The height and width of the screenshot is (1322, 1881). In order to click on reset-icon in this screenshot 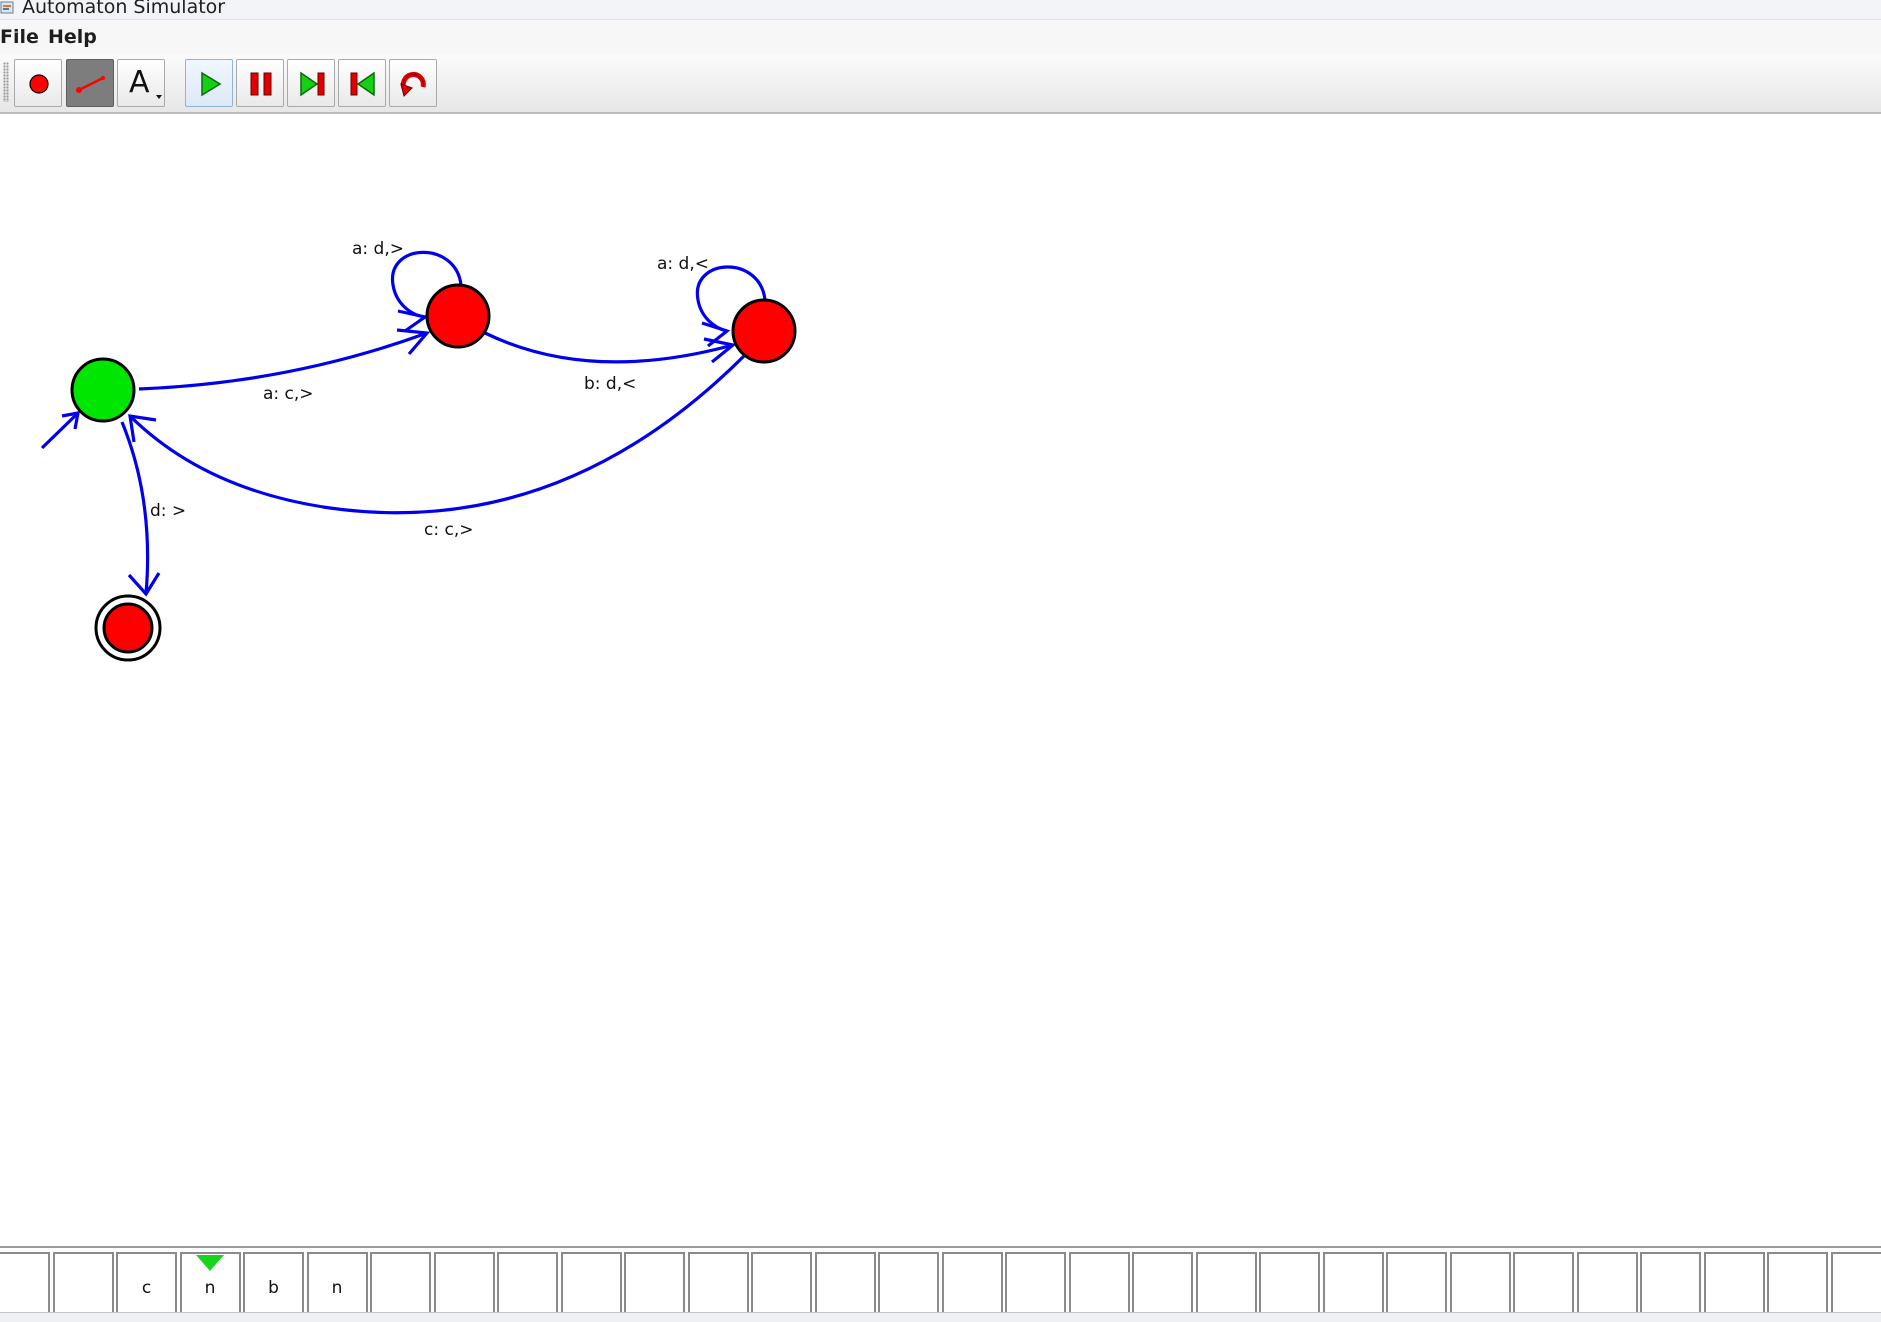, I will do `click(414, 84)`.